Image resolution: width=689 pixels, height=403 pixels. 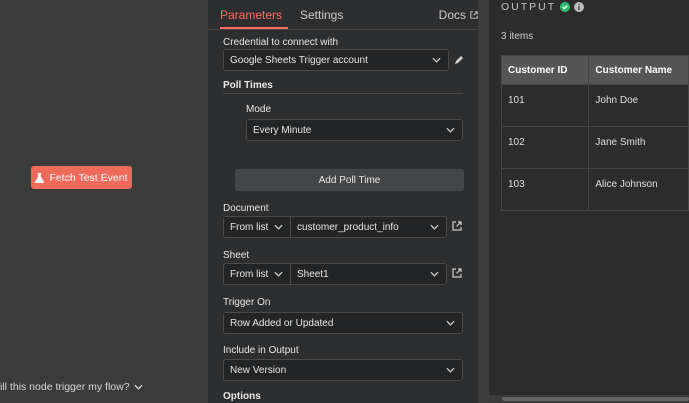 I want to click on panel-tabs: Parameters Settings Docs, so click(x=343, y=15).